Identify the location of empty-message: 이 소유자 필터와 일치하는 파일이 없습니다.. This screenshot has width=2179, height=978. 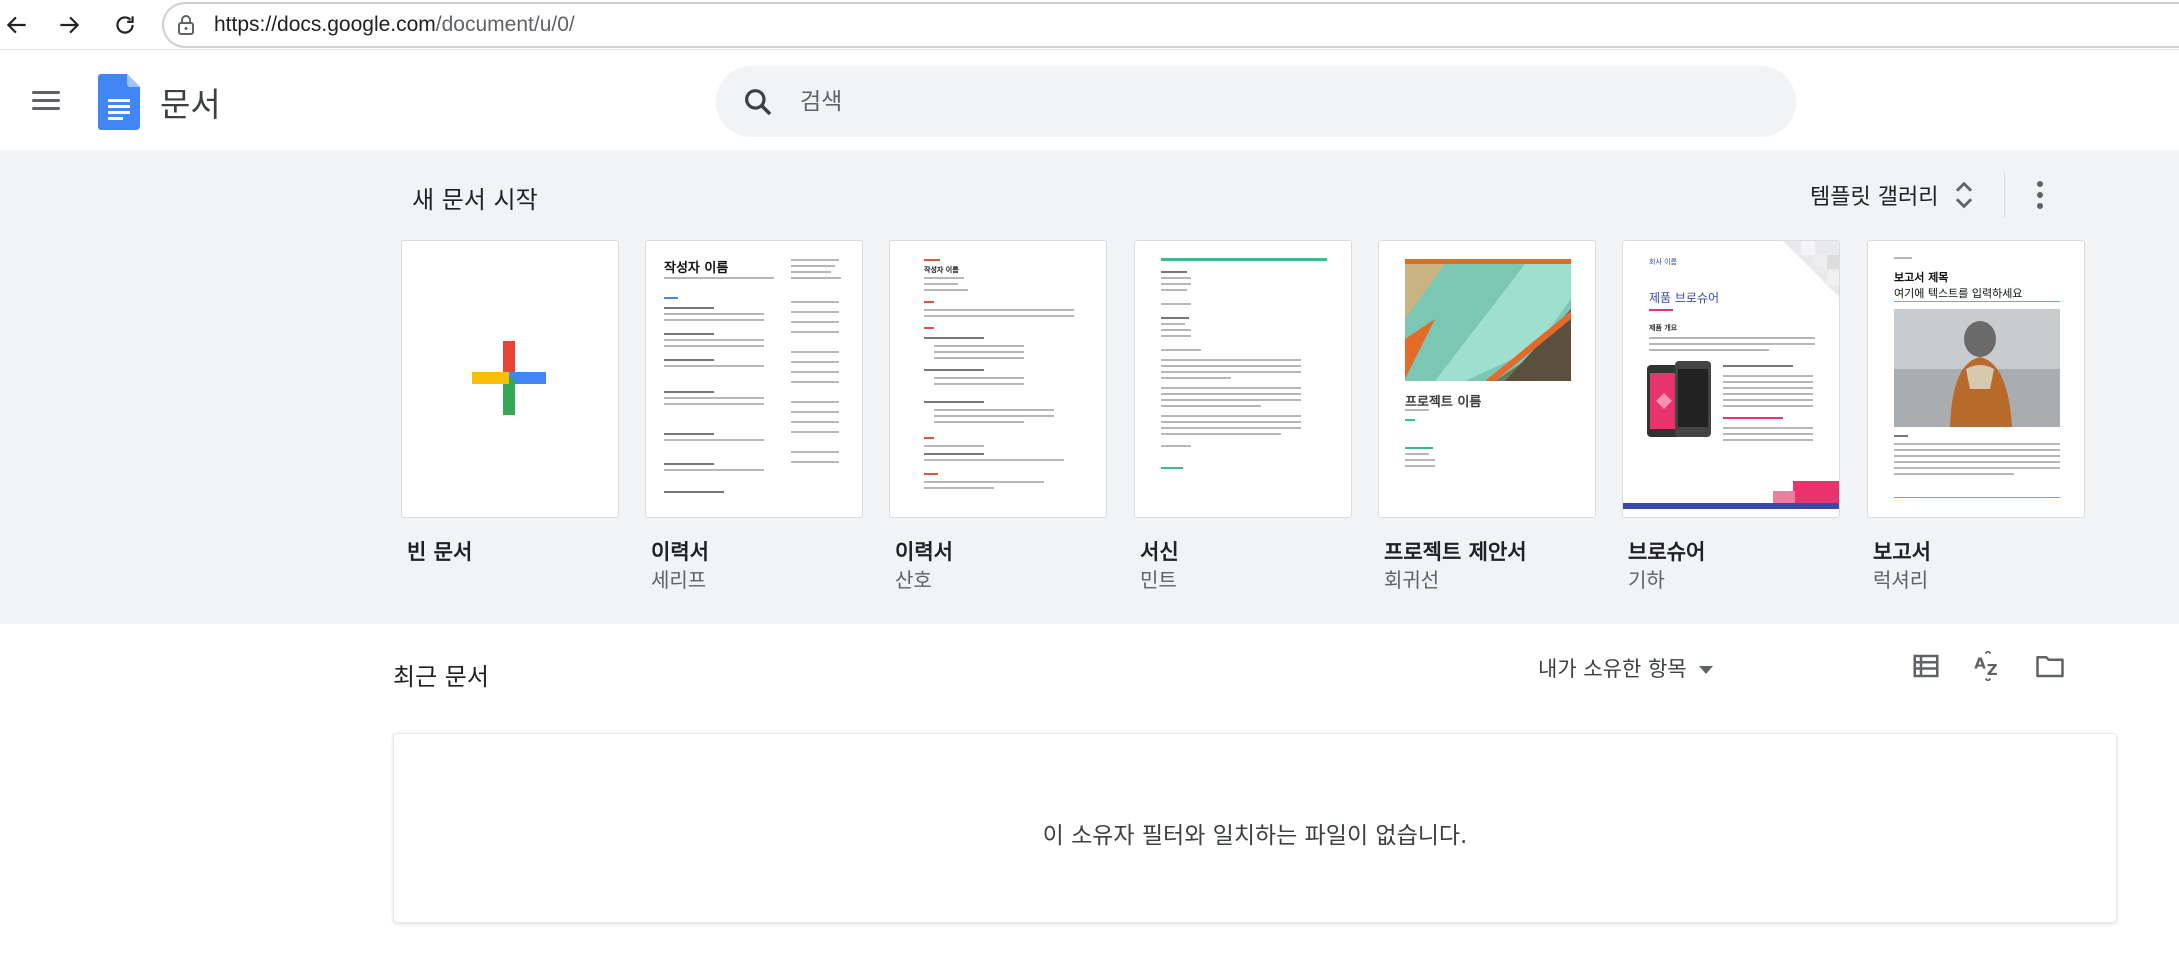
(1255, 836).